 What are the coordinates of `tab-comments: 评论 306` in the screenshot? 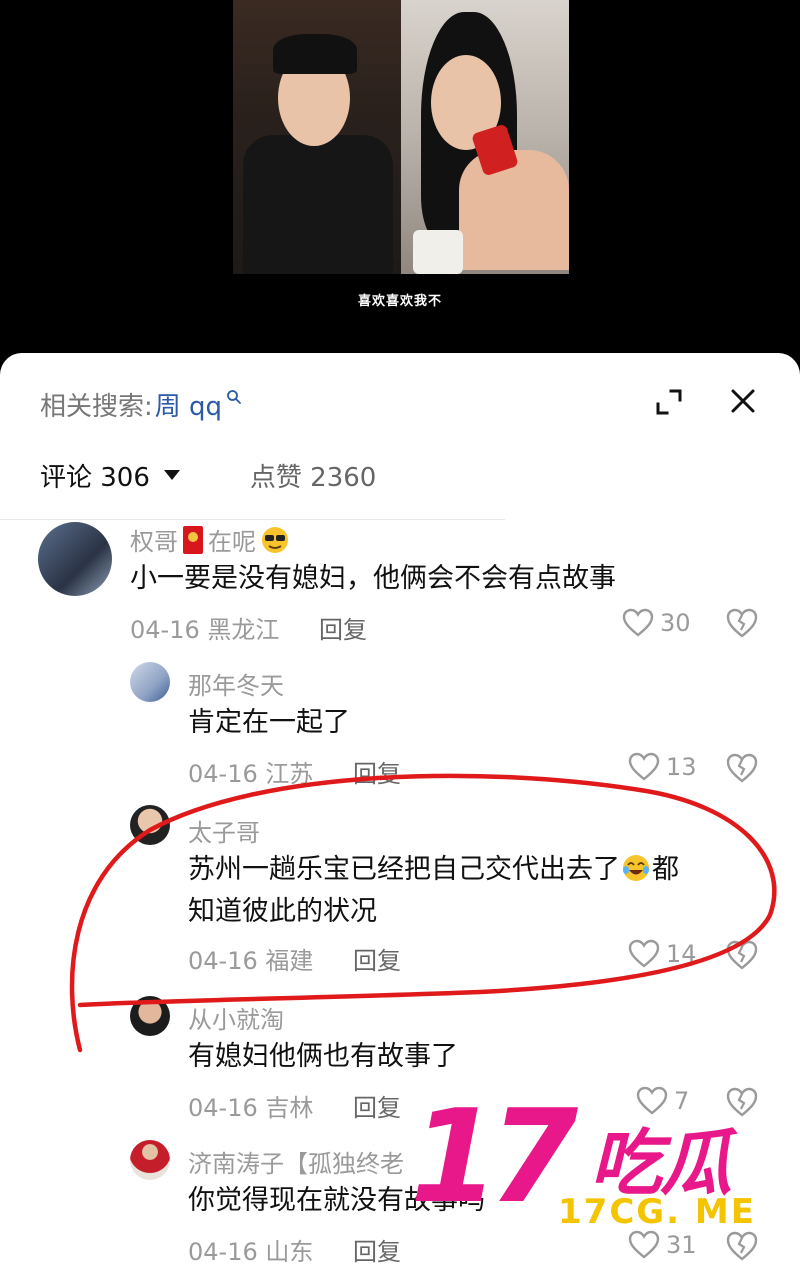 It's located at (110, 475).